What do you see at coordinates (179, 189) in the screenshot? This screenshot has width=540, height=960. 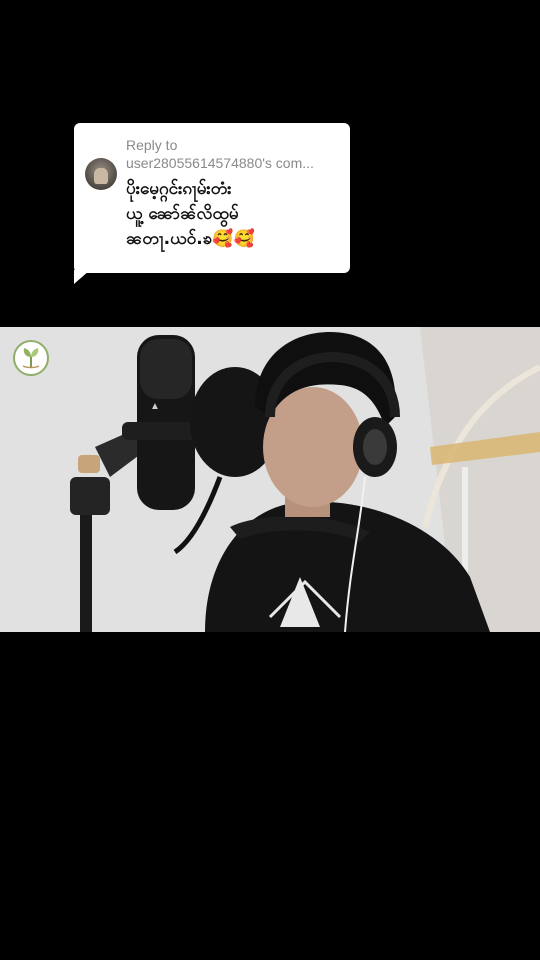 I see `comment-line: ပိုးမေ့ဂ္ဂင်းၵႃမ်းတံး` at bounding box center [179, 189].